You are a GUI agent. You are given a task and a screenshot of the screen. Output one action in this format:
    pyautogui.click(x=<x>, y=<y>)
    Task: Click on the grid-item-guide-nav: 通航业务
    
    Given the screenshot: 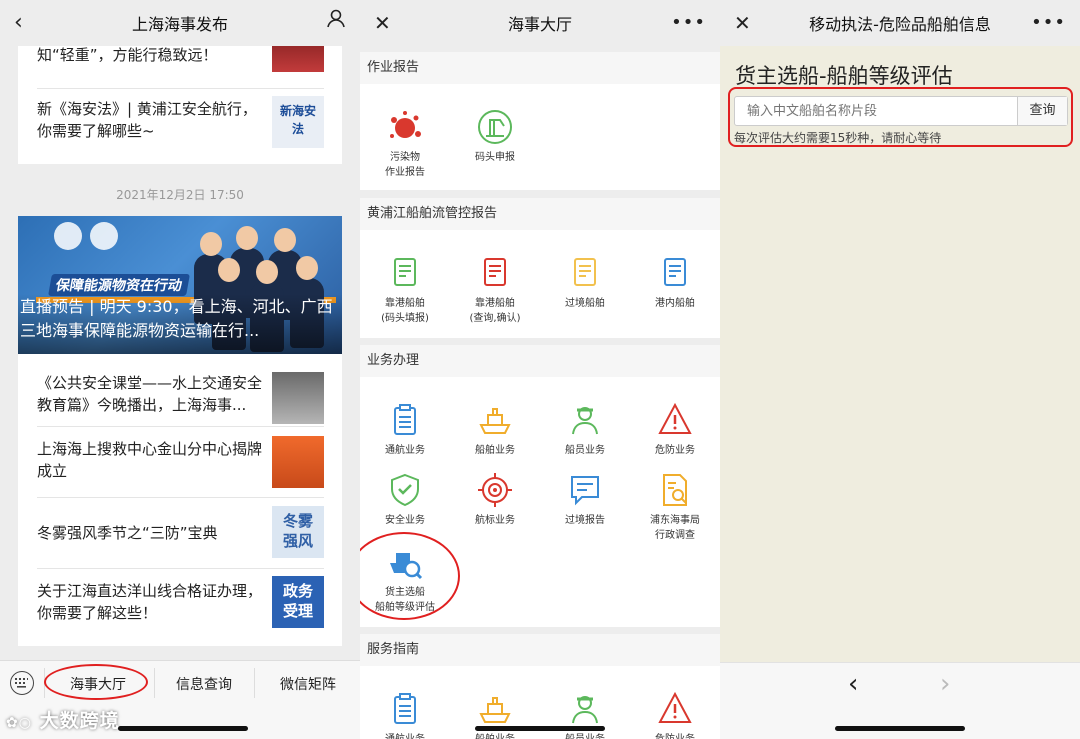 What is the action you would take?
    pyautogui.click(x=405, y=714)
    